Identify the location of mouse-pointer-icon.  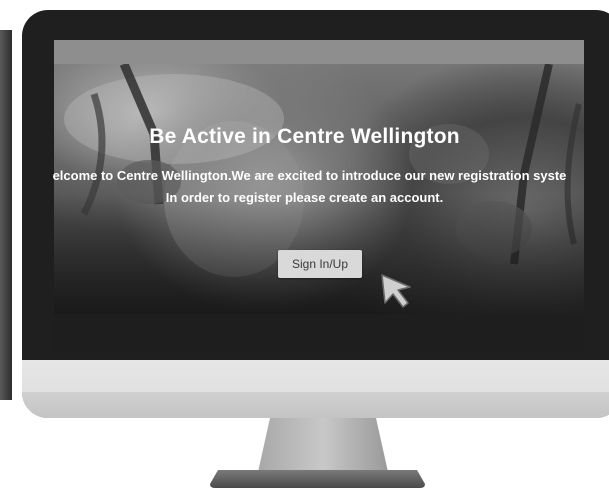
(396, 291).